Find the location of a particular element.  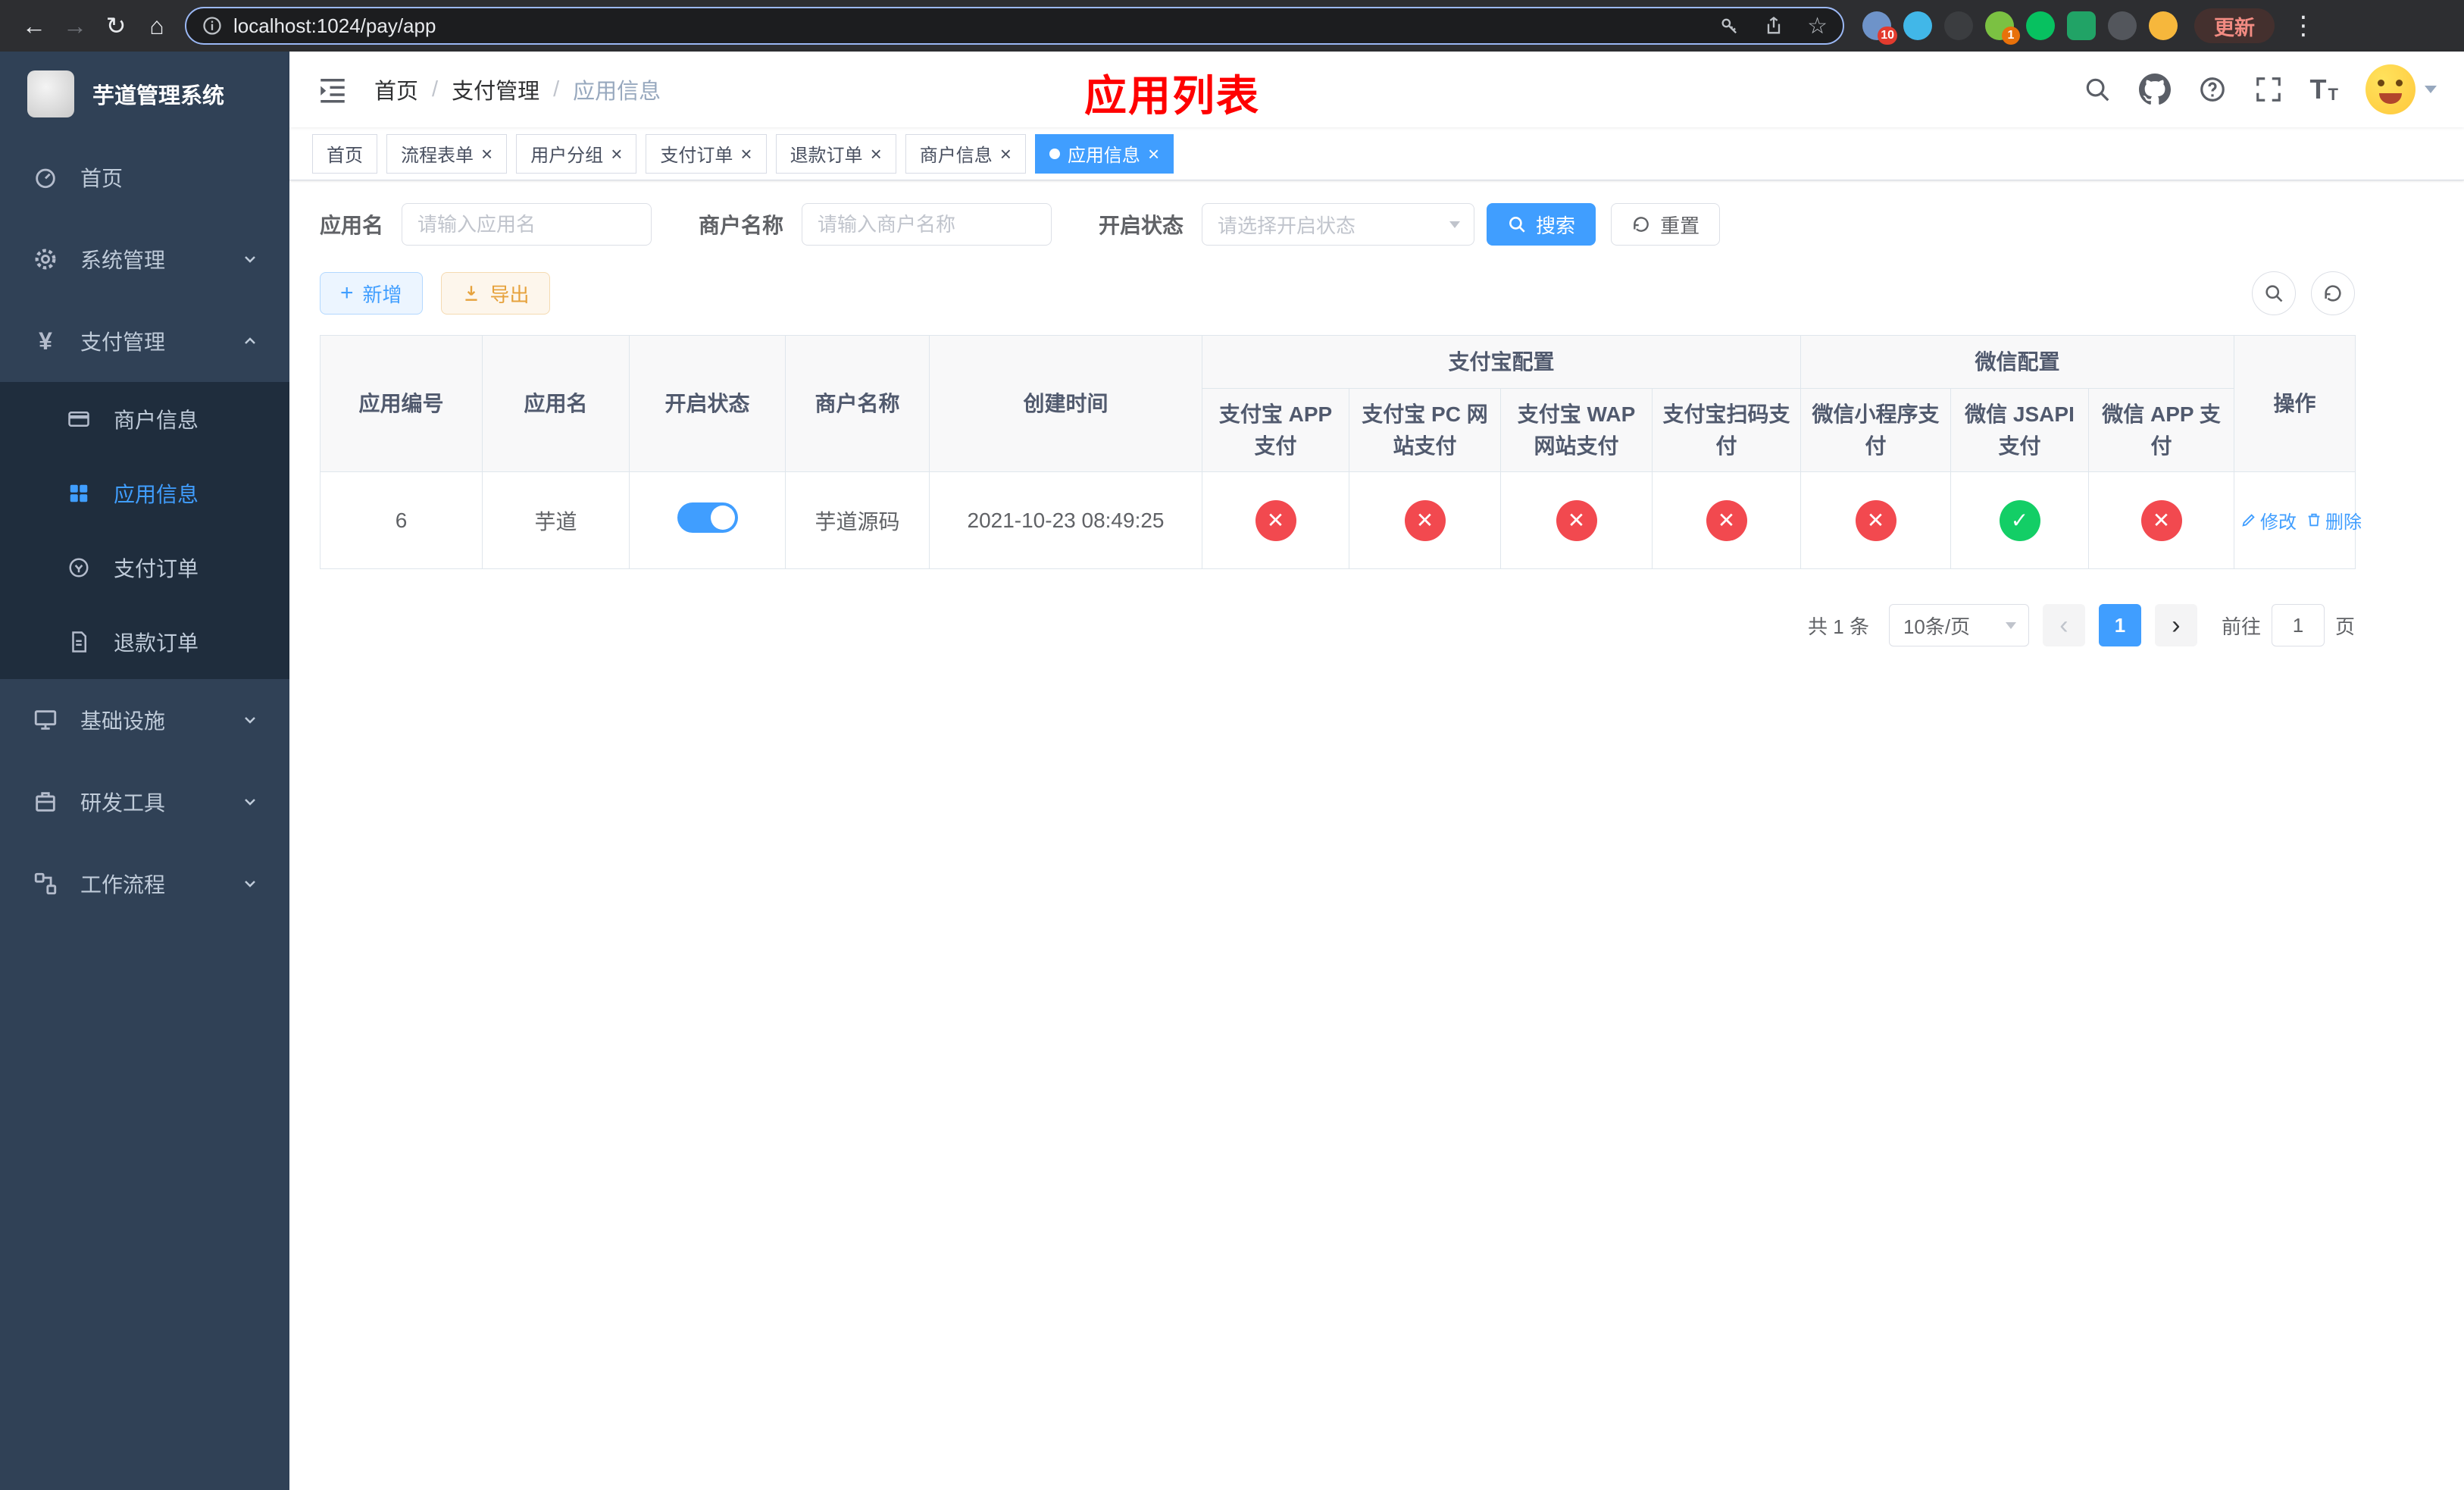

prev-page-button is located at coordinates (2063, 625).